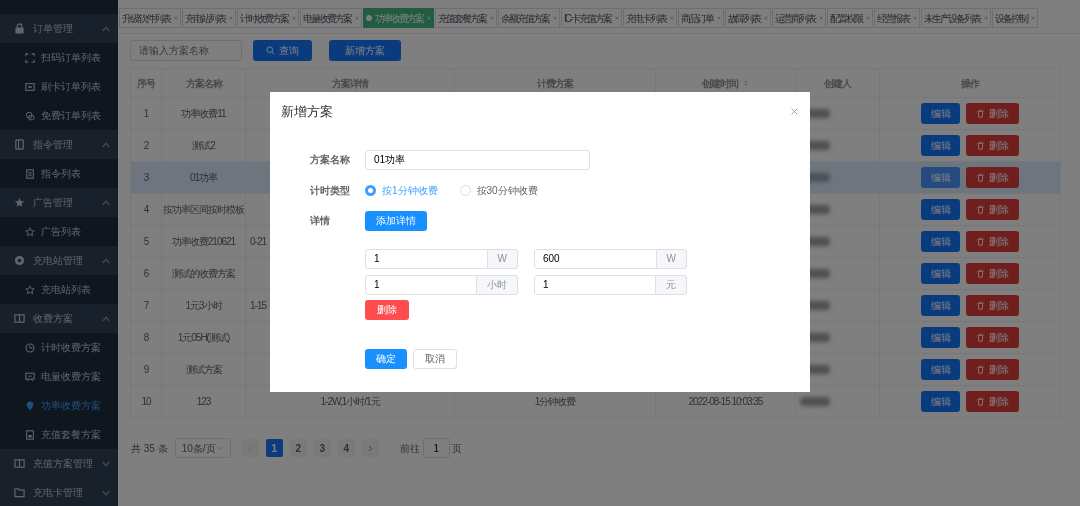  I want to click on table-cell: 按功率区间按时模板, so click(204, 210).